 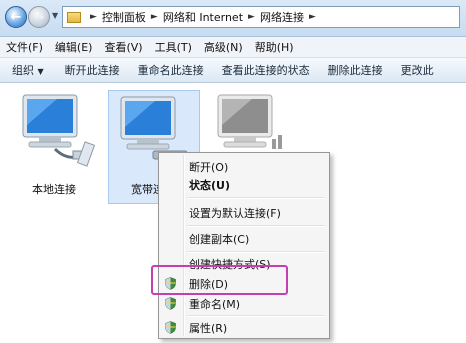 I want to click on chevron-down-icon: ▼, so click(x=40, y=71).